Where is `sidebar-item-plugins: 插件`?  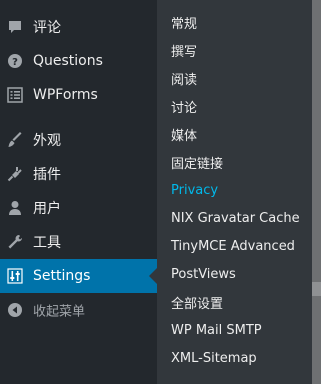 sidebar-item-plugins: 插件 is located at coordinates (78, 174).